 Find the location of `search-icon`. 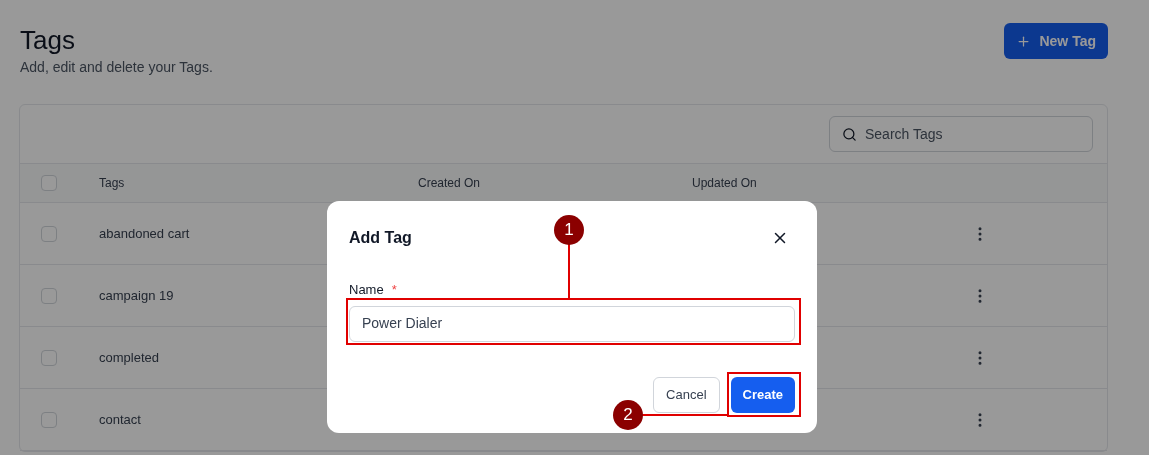

search-icon is located at coordinates (849, 134).